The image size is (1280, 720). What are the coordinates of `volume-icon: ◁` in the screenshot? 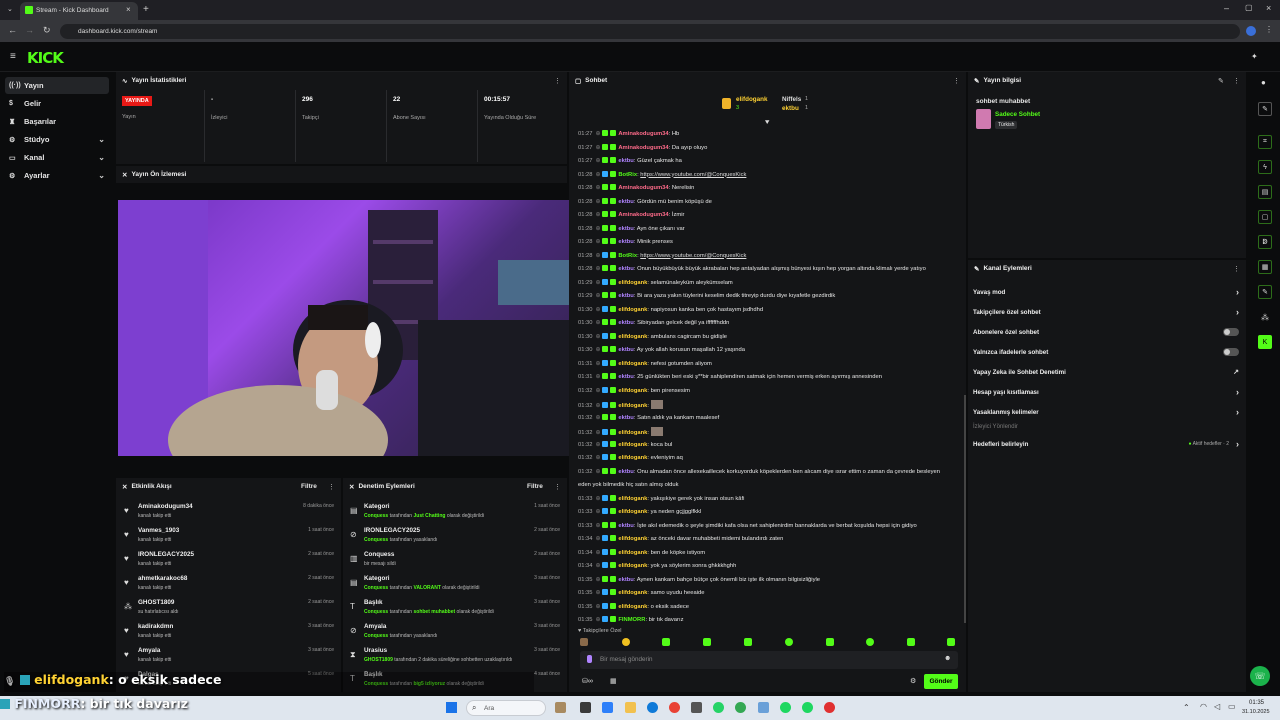 It's located at (1217, 706).